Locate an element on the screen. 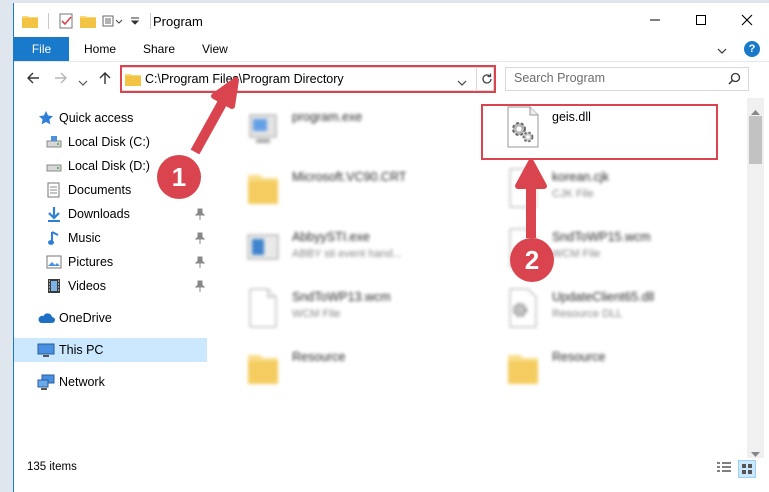  step-1-badge: 1 is located at coordinates (179, 177).